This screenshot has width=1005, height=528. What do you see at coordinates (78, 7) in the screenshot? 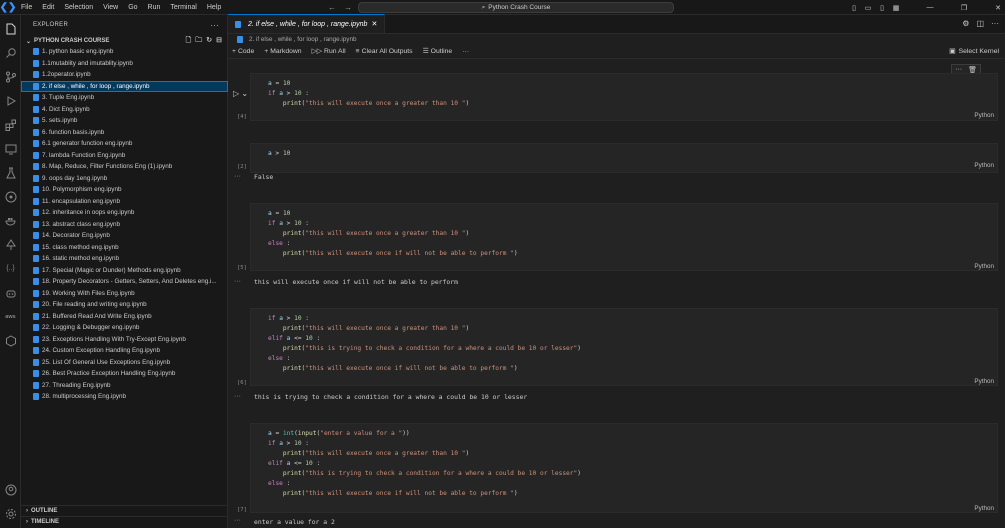
I see `menu-selection: Selection` at bounding box center [78, 7].